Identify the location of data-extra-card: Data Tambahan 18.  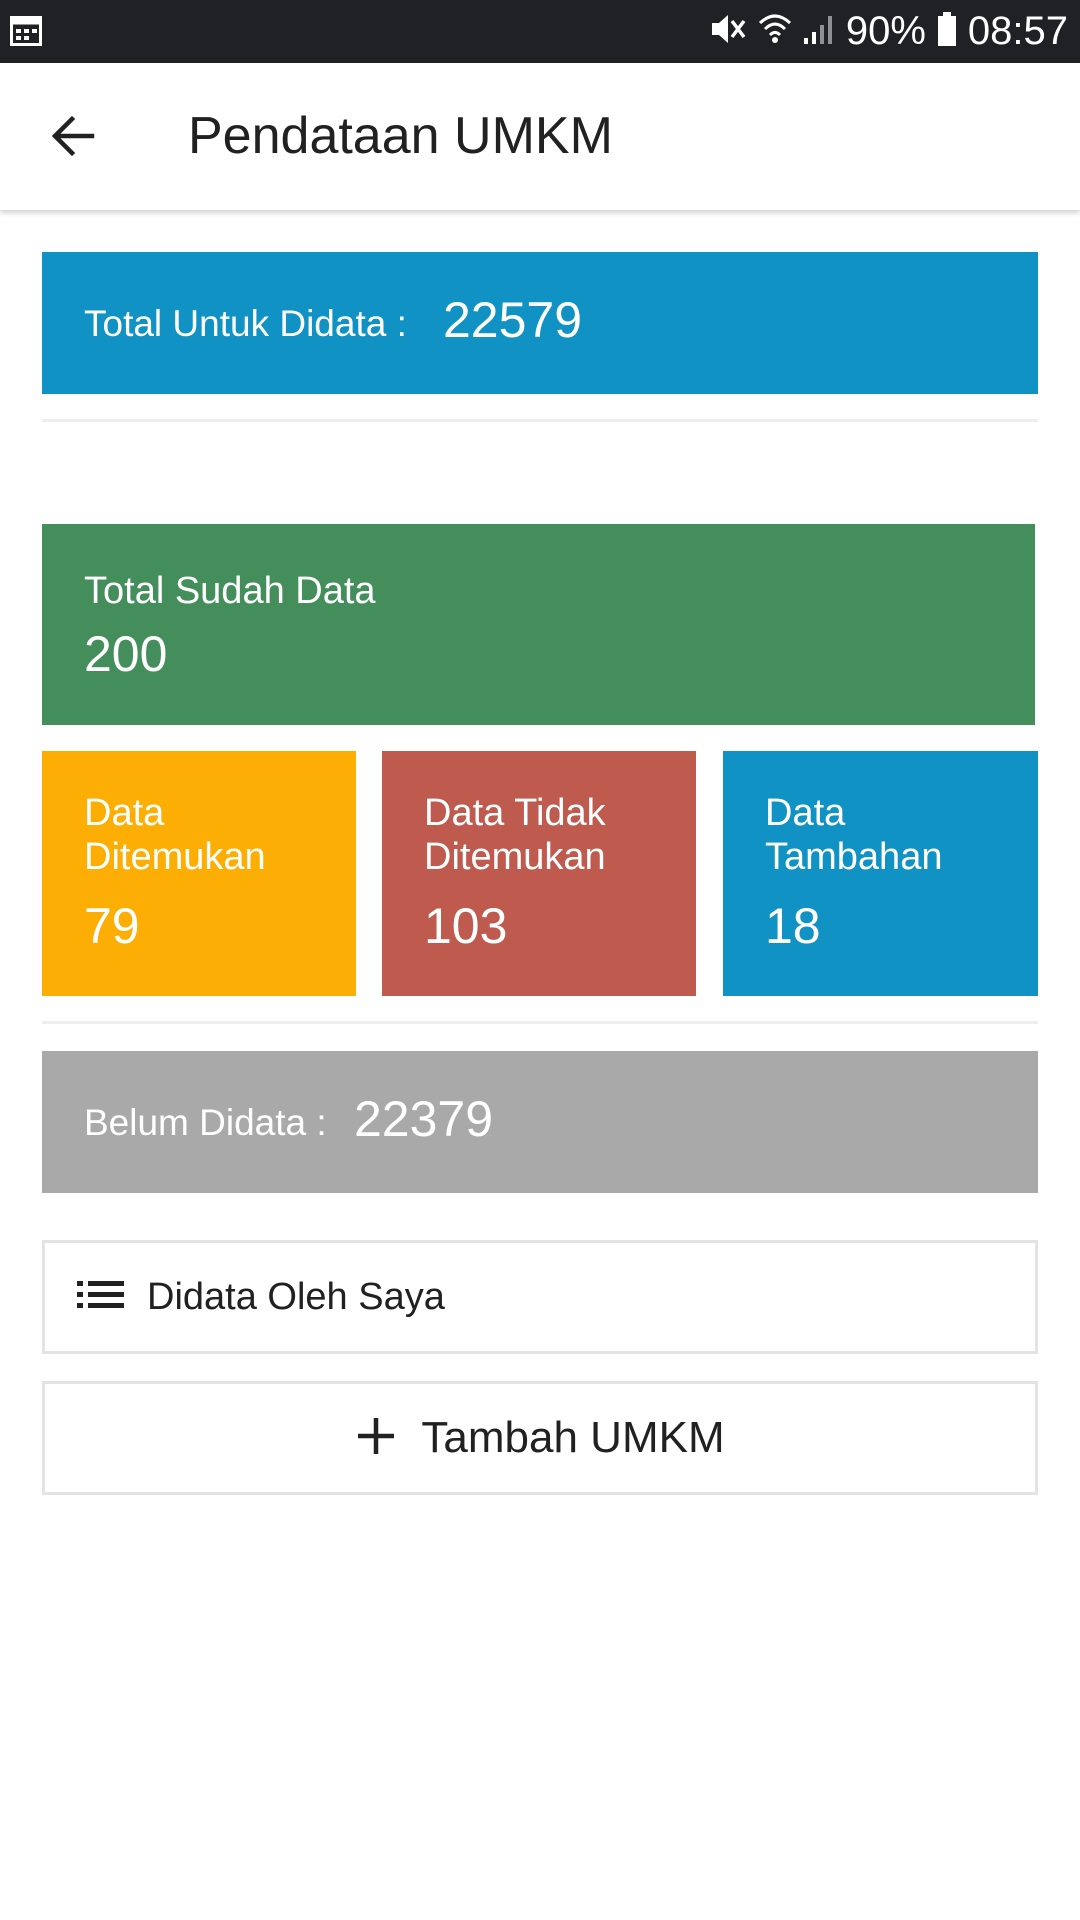
(880, 873).